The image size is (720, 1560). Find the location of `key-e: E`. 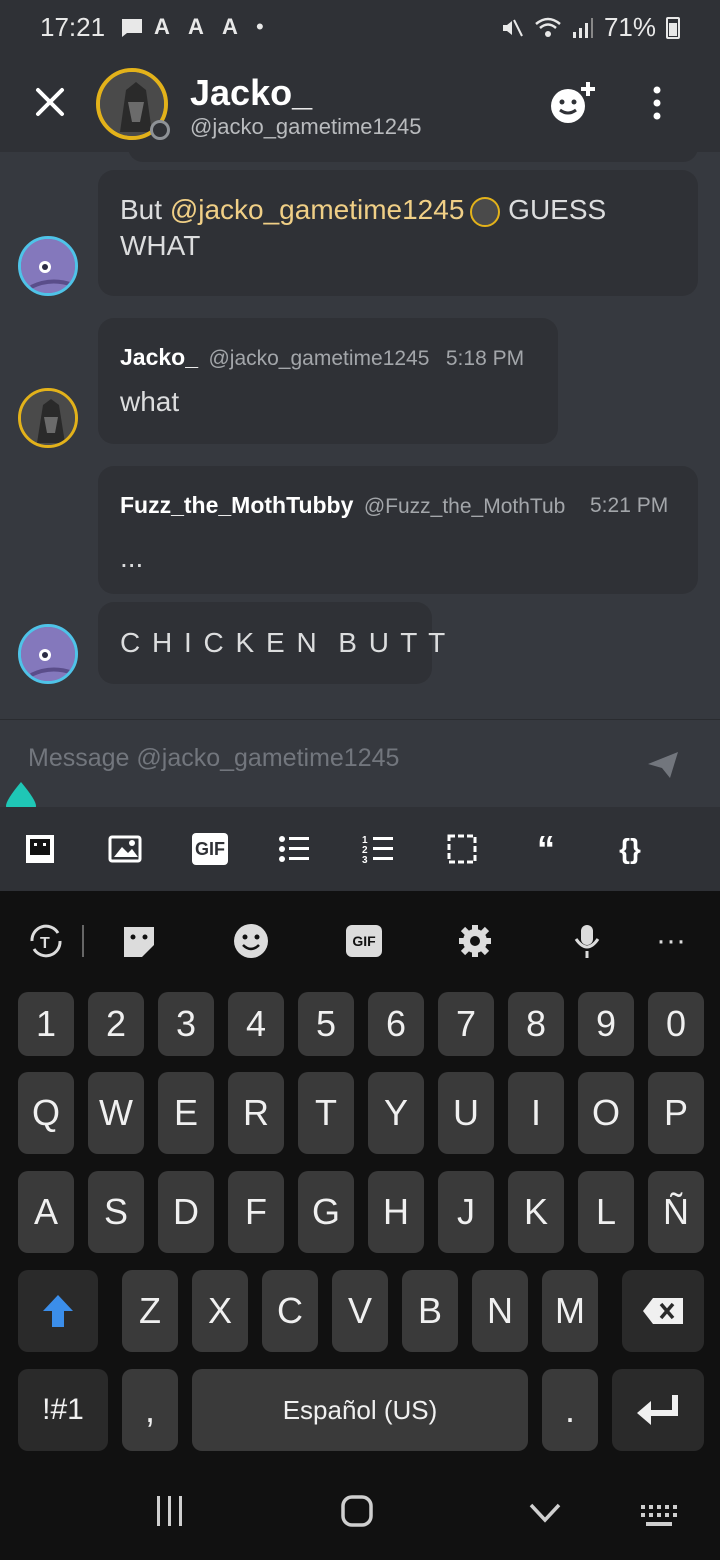

key-e: E is located at coordinates (186, 1113).